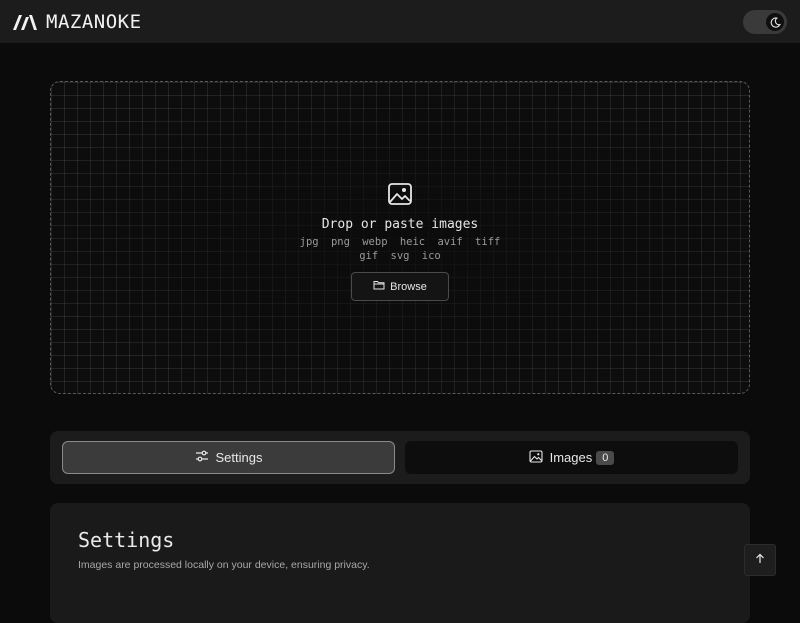  I want to click on scroll-to-top-button, so click(760, 560).